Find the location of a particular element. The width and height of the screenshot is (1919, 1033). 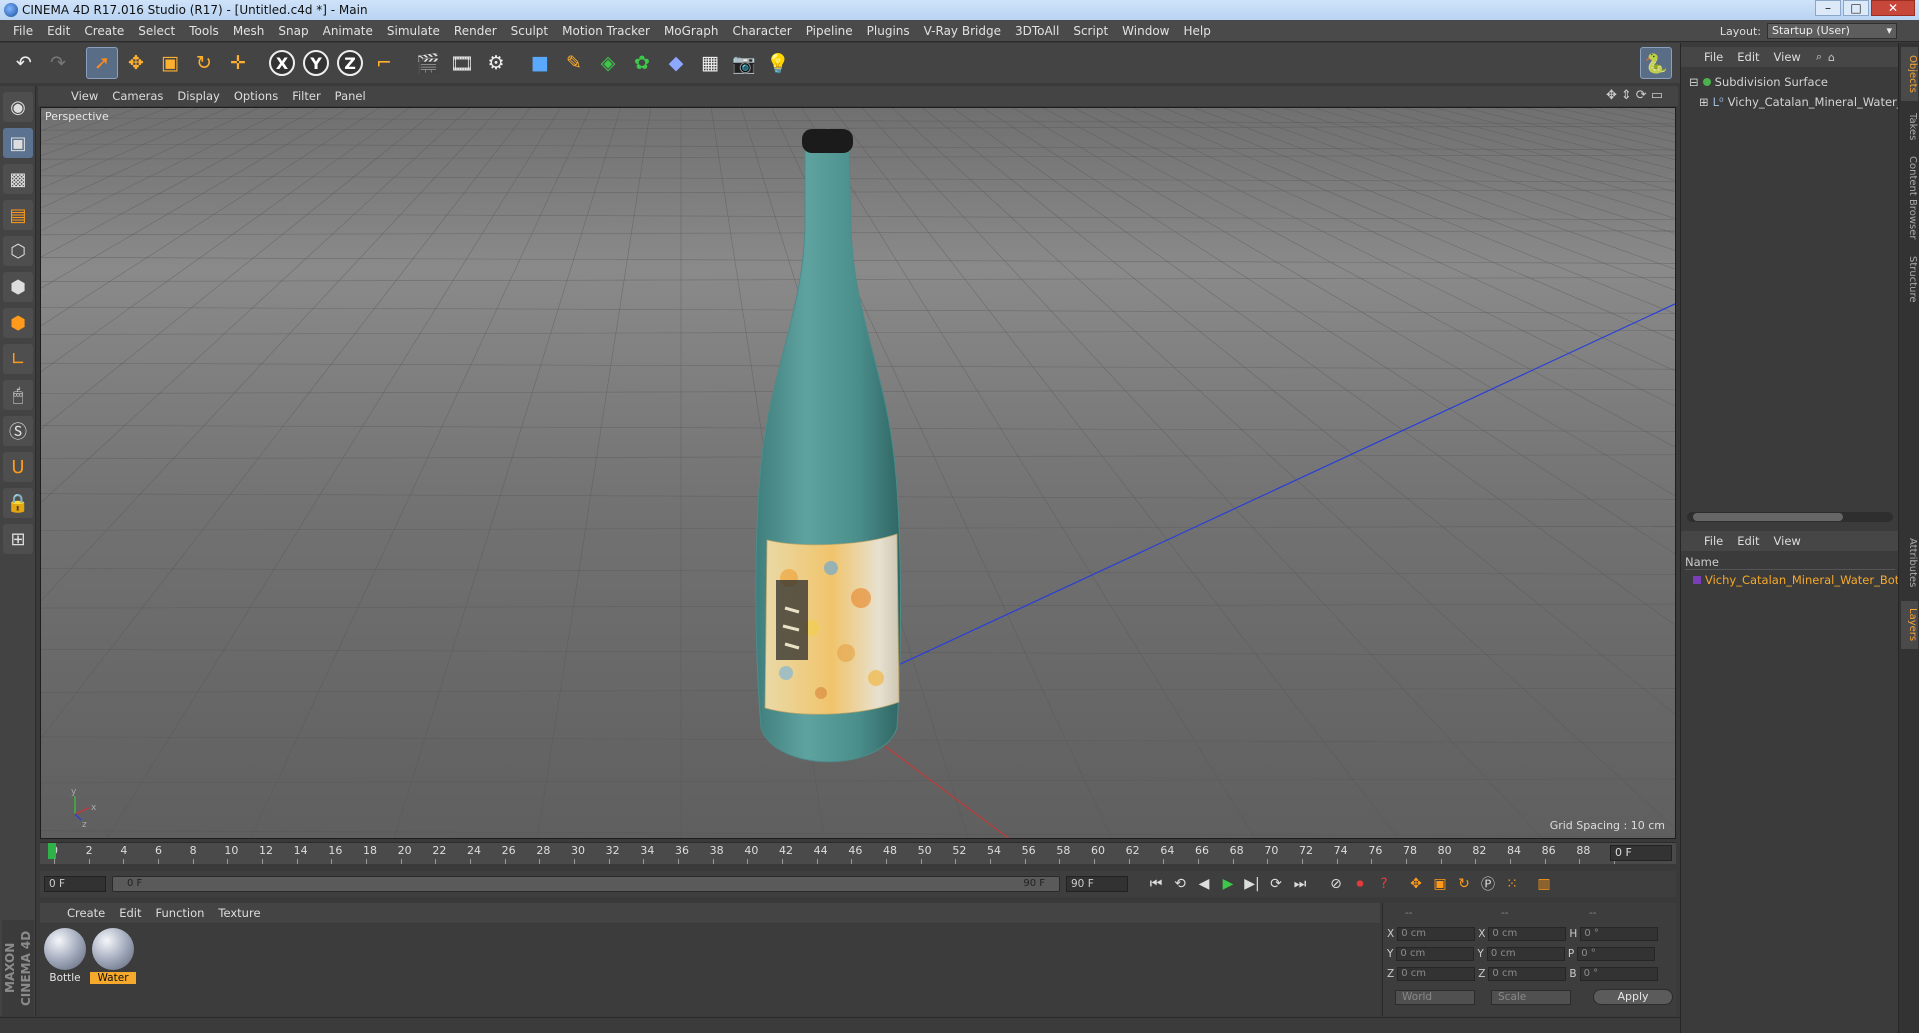

size-y-field: 0 cm is located at coordinates (1525, 954).